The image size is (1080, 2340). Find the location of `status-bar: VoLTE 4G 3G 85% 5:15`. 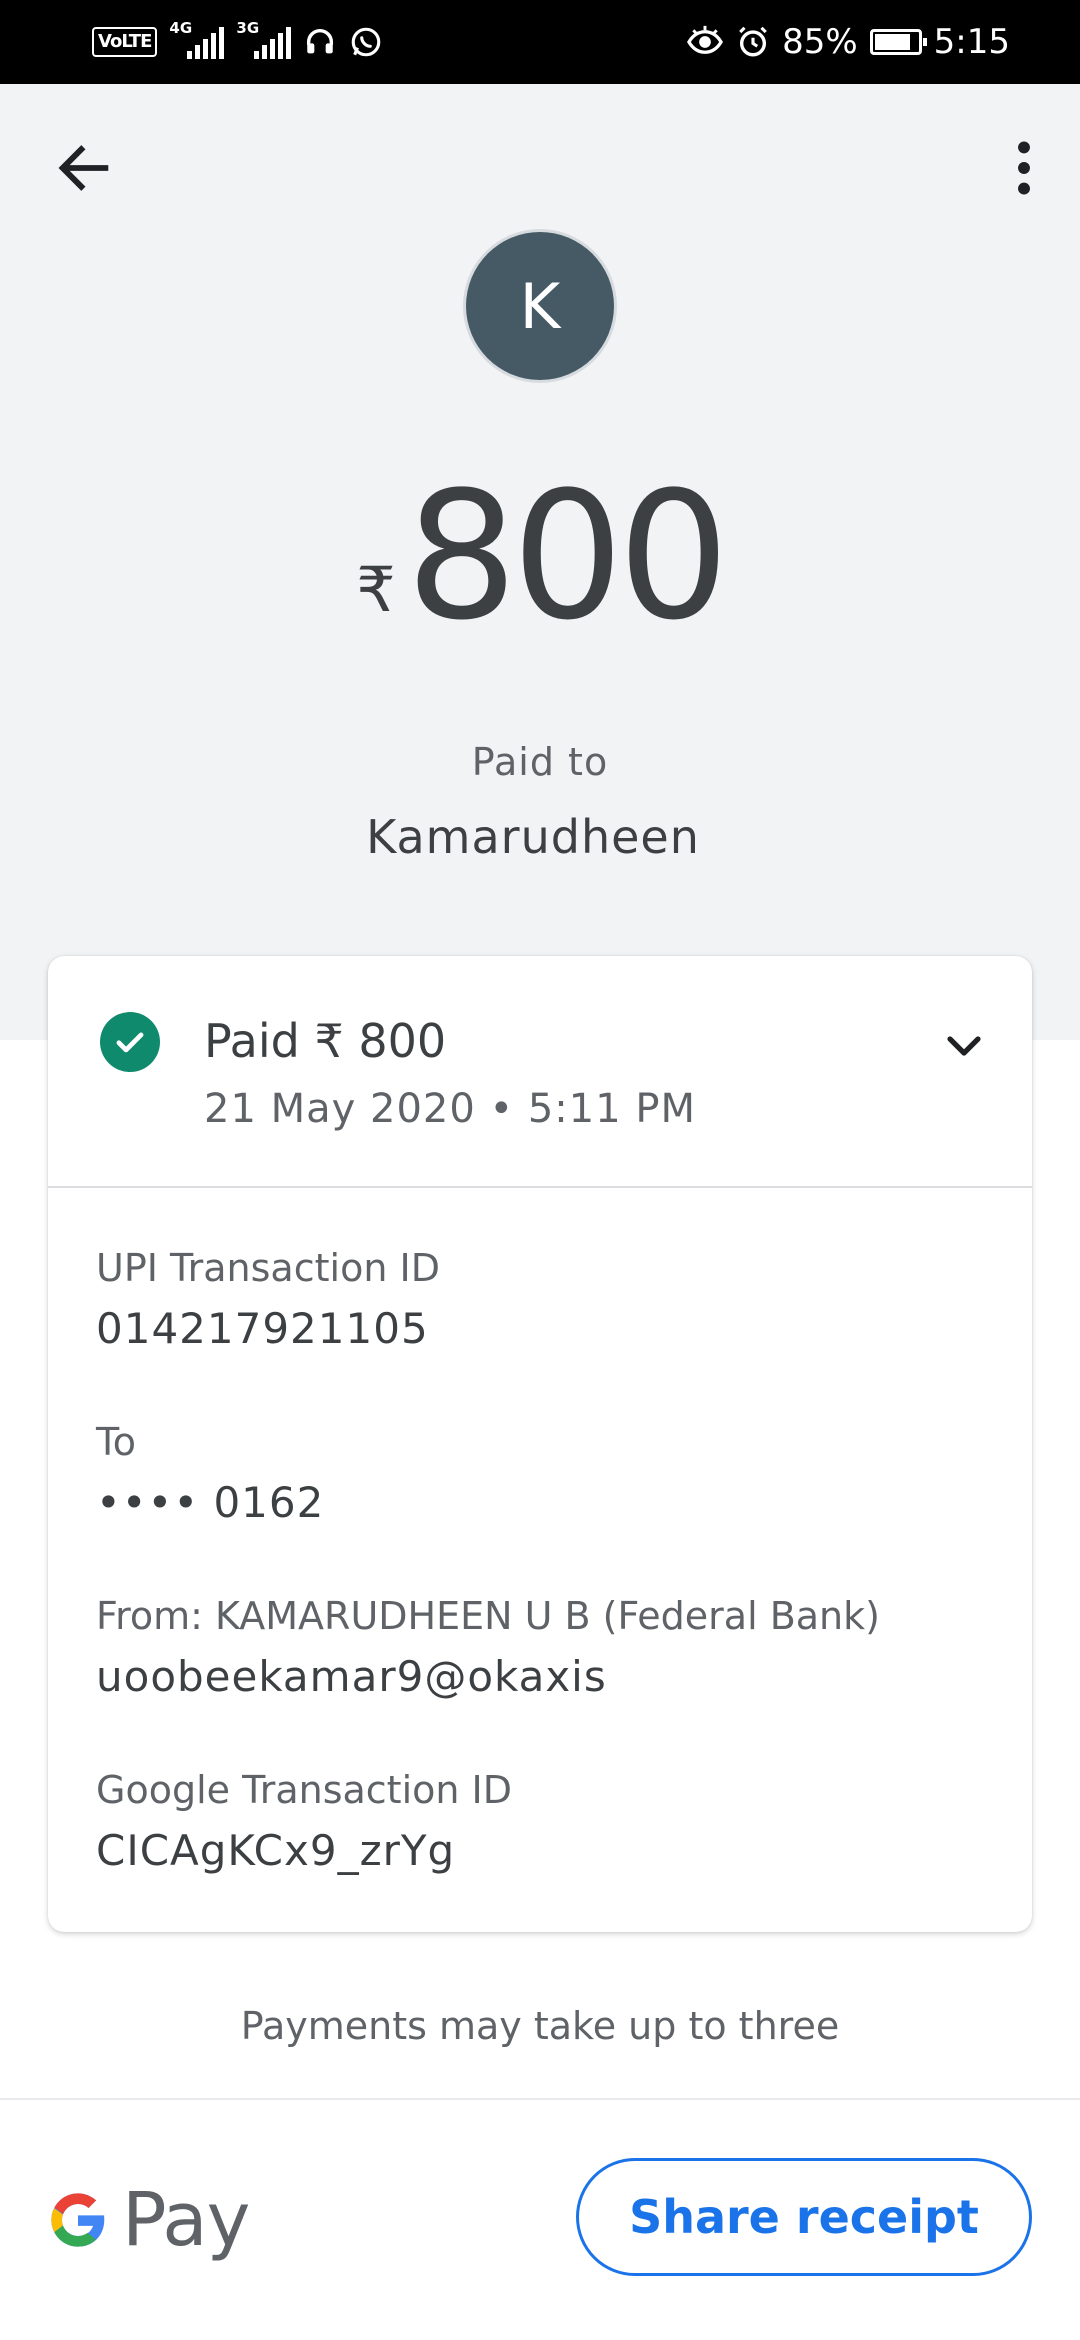

status-bar: VoLTE 4G 3G 85% 5:15 is located at coordinates (540, 42).